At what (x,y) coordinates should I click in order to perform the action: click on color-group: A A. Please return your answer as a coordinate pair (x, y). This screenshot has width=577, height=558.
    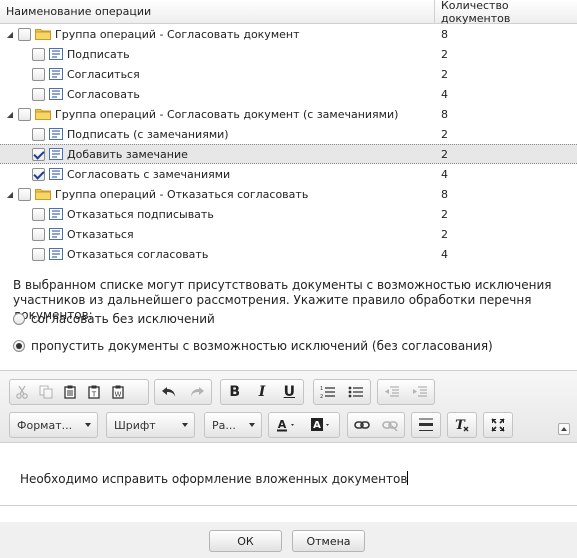
    Looking at the image, I should click on (304, 425).